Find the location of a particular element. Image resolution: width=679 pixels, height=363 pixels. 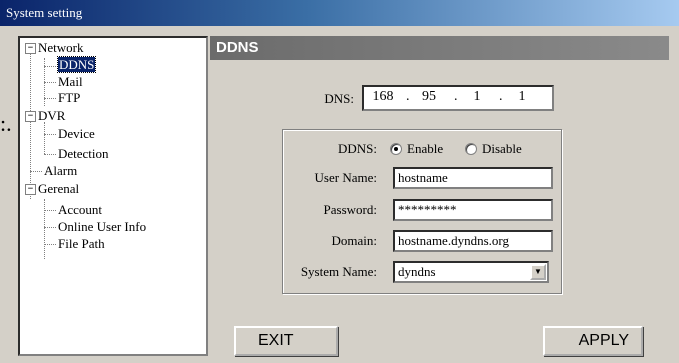

system-name-value: dyndns is located at coordinates (417, 271).